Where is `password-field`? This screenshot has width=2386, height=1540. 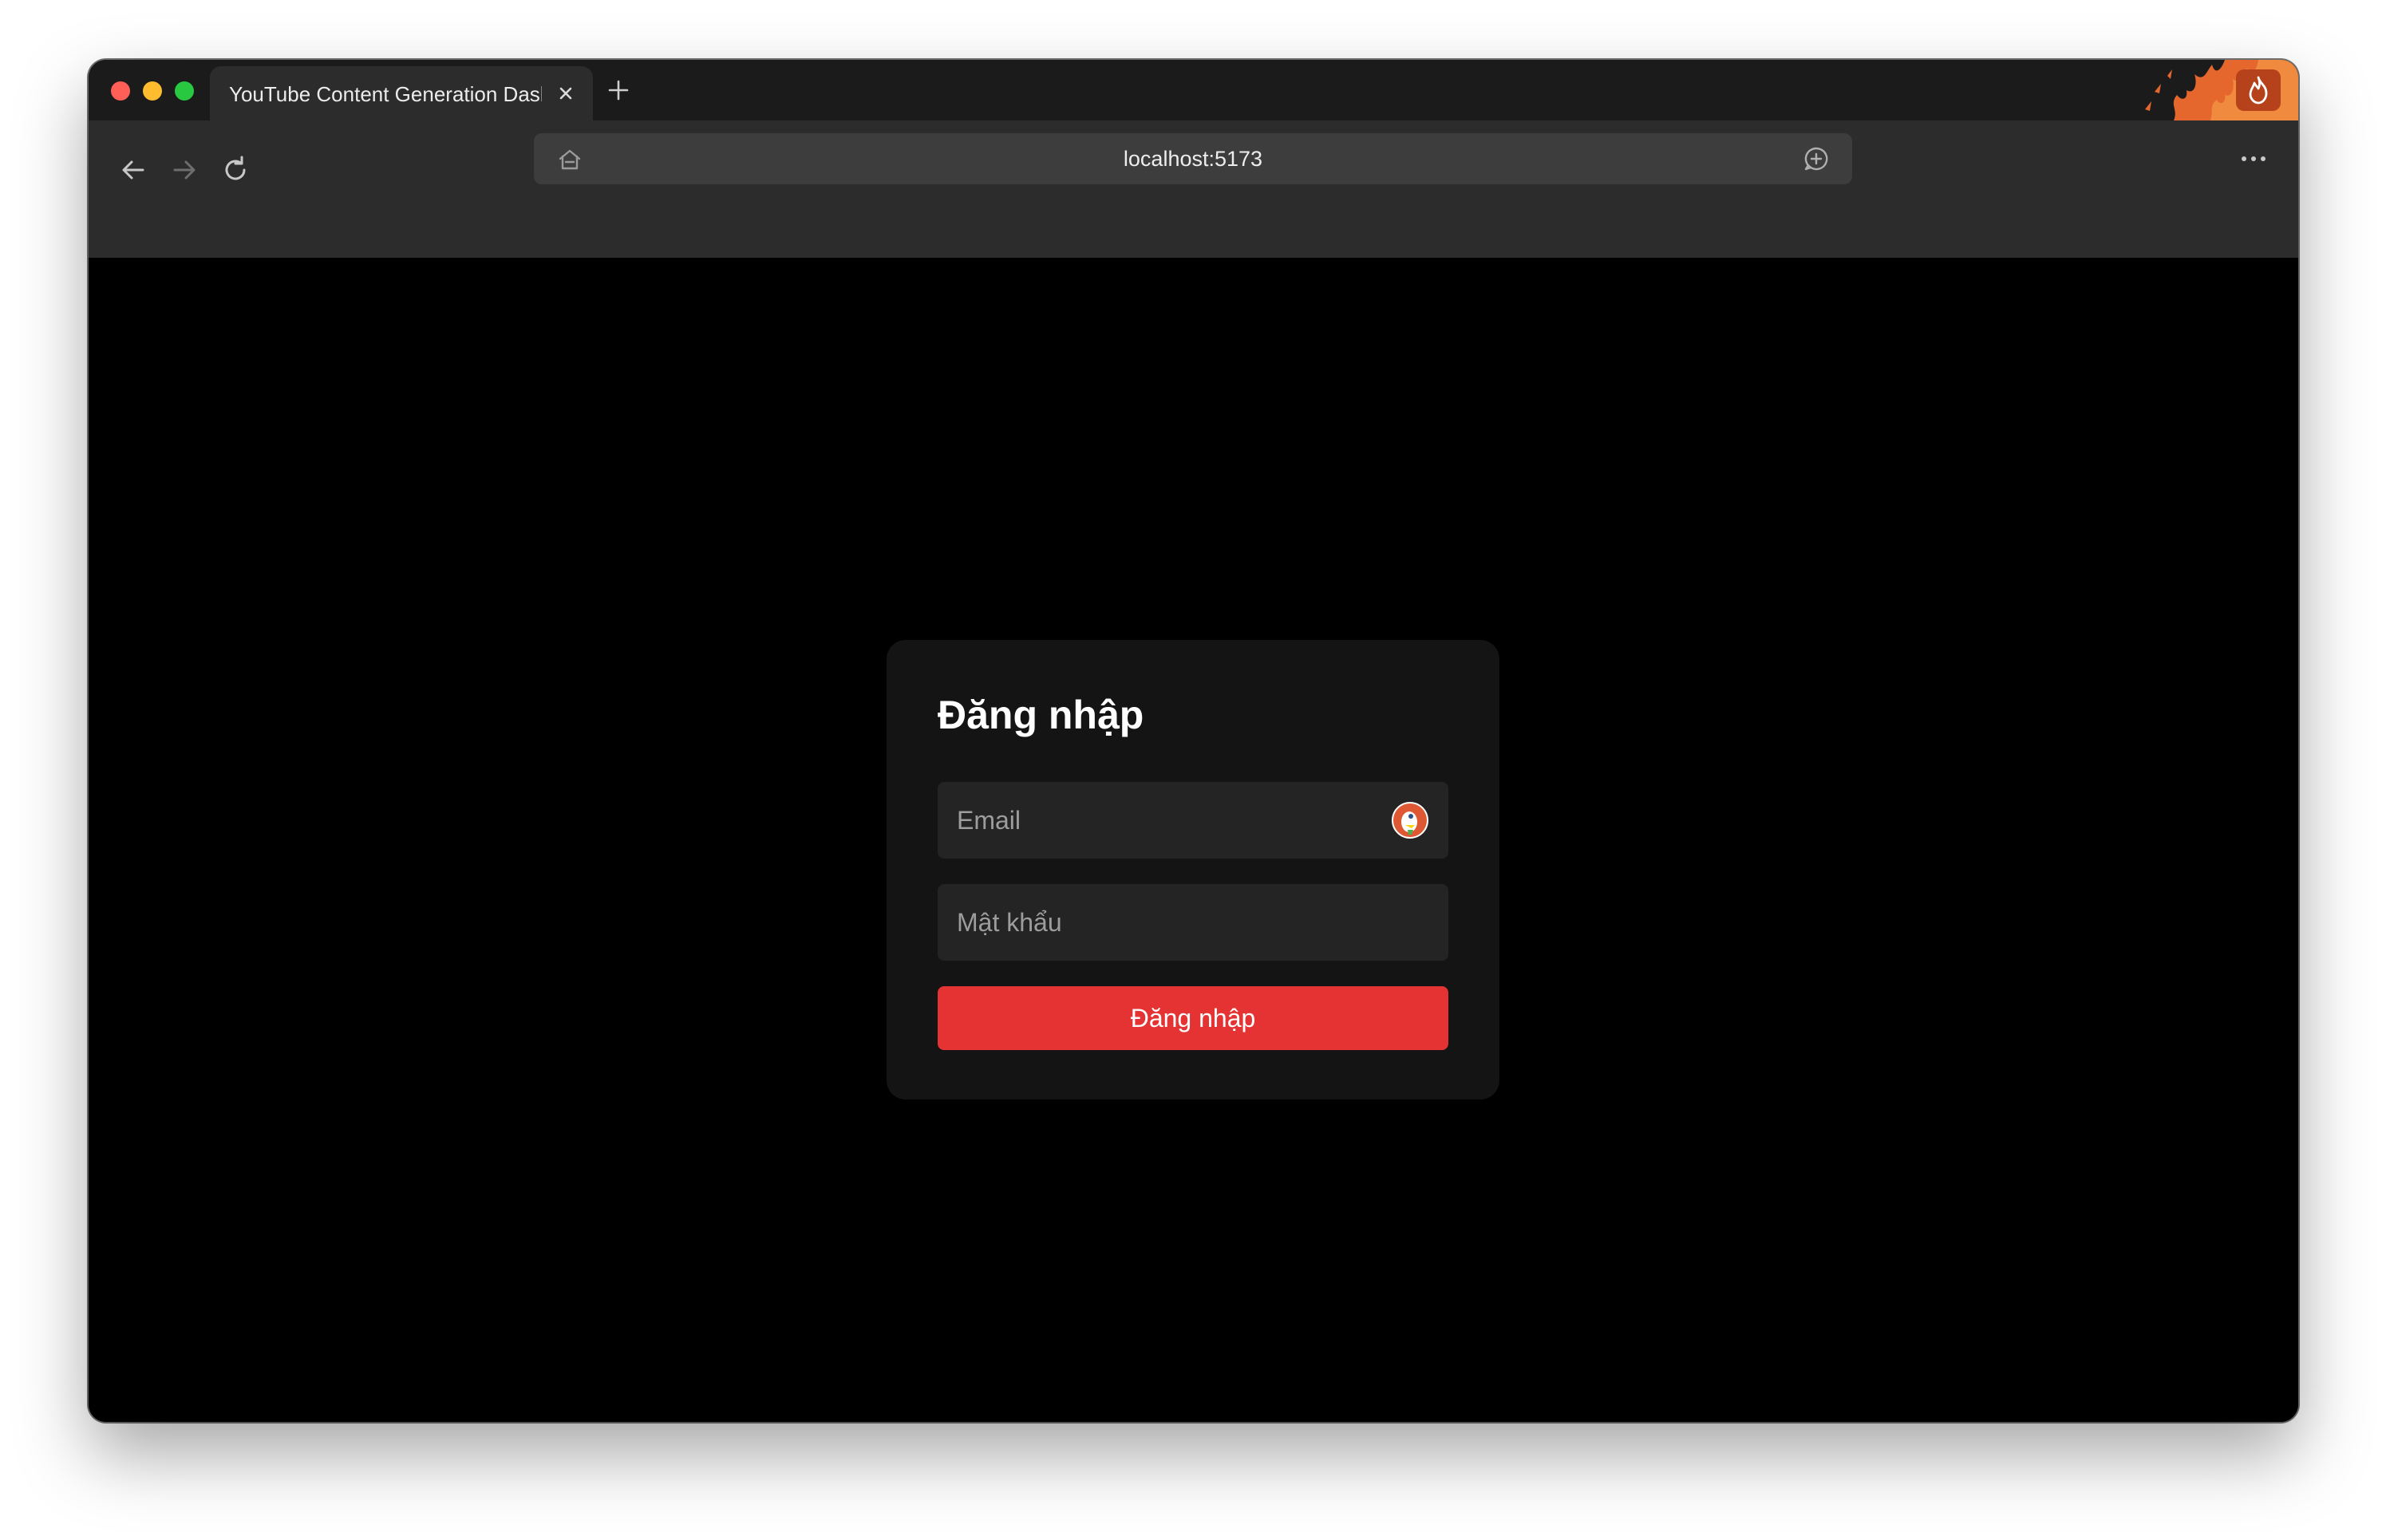 password-field is located at coordinates (1193, 922).